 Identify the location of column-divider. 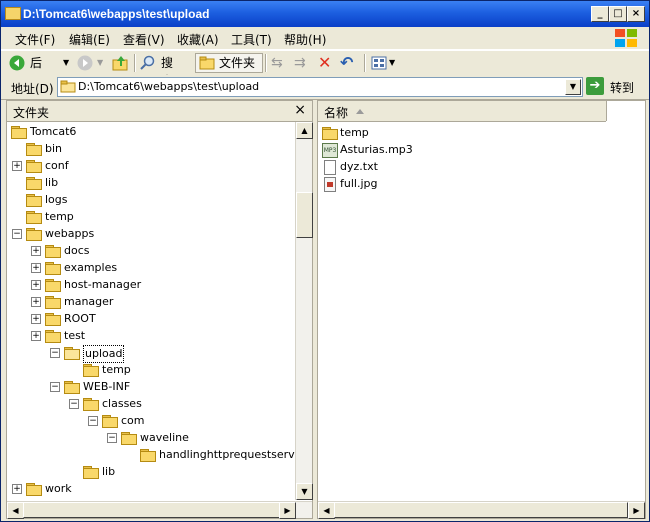
(606, 111).